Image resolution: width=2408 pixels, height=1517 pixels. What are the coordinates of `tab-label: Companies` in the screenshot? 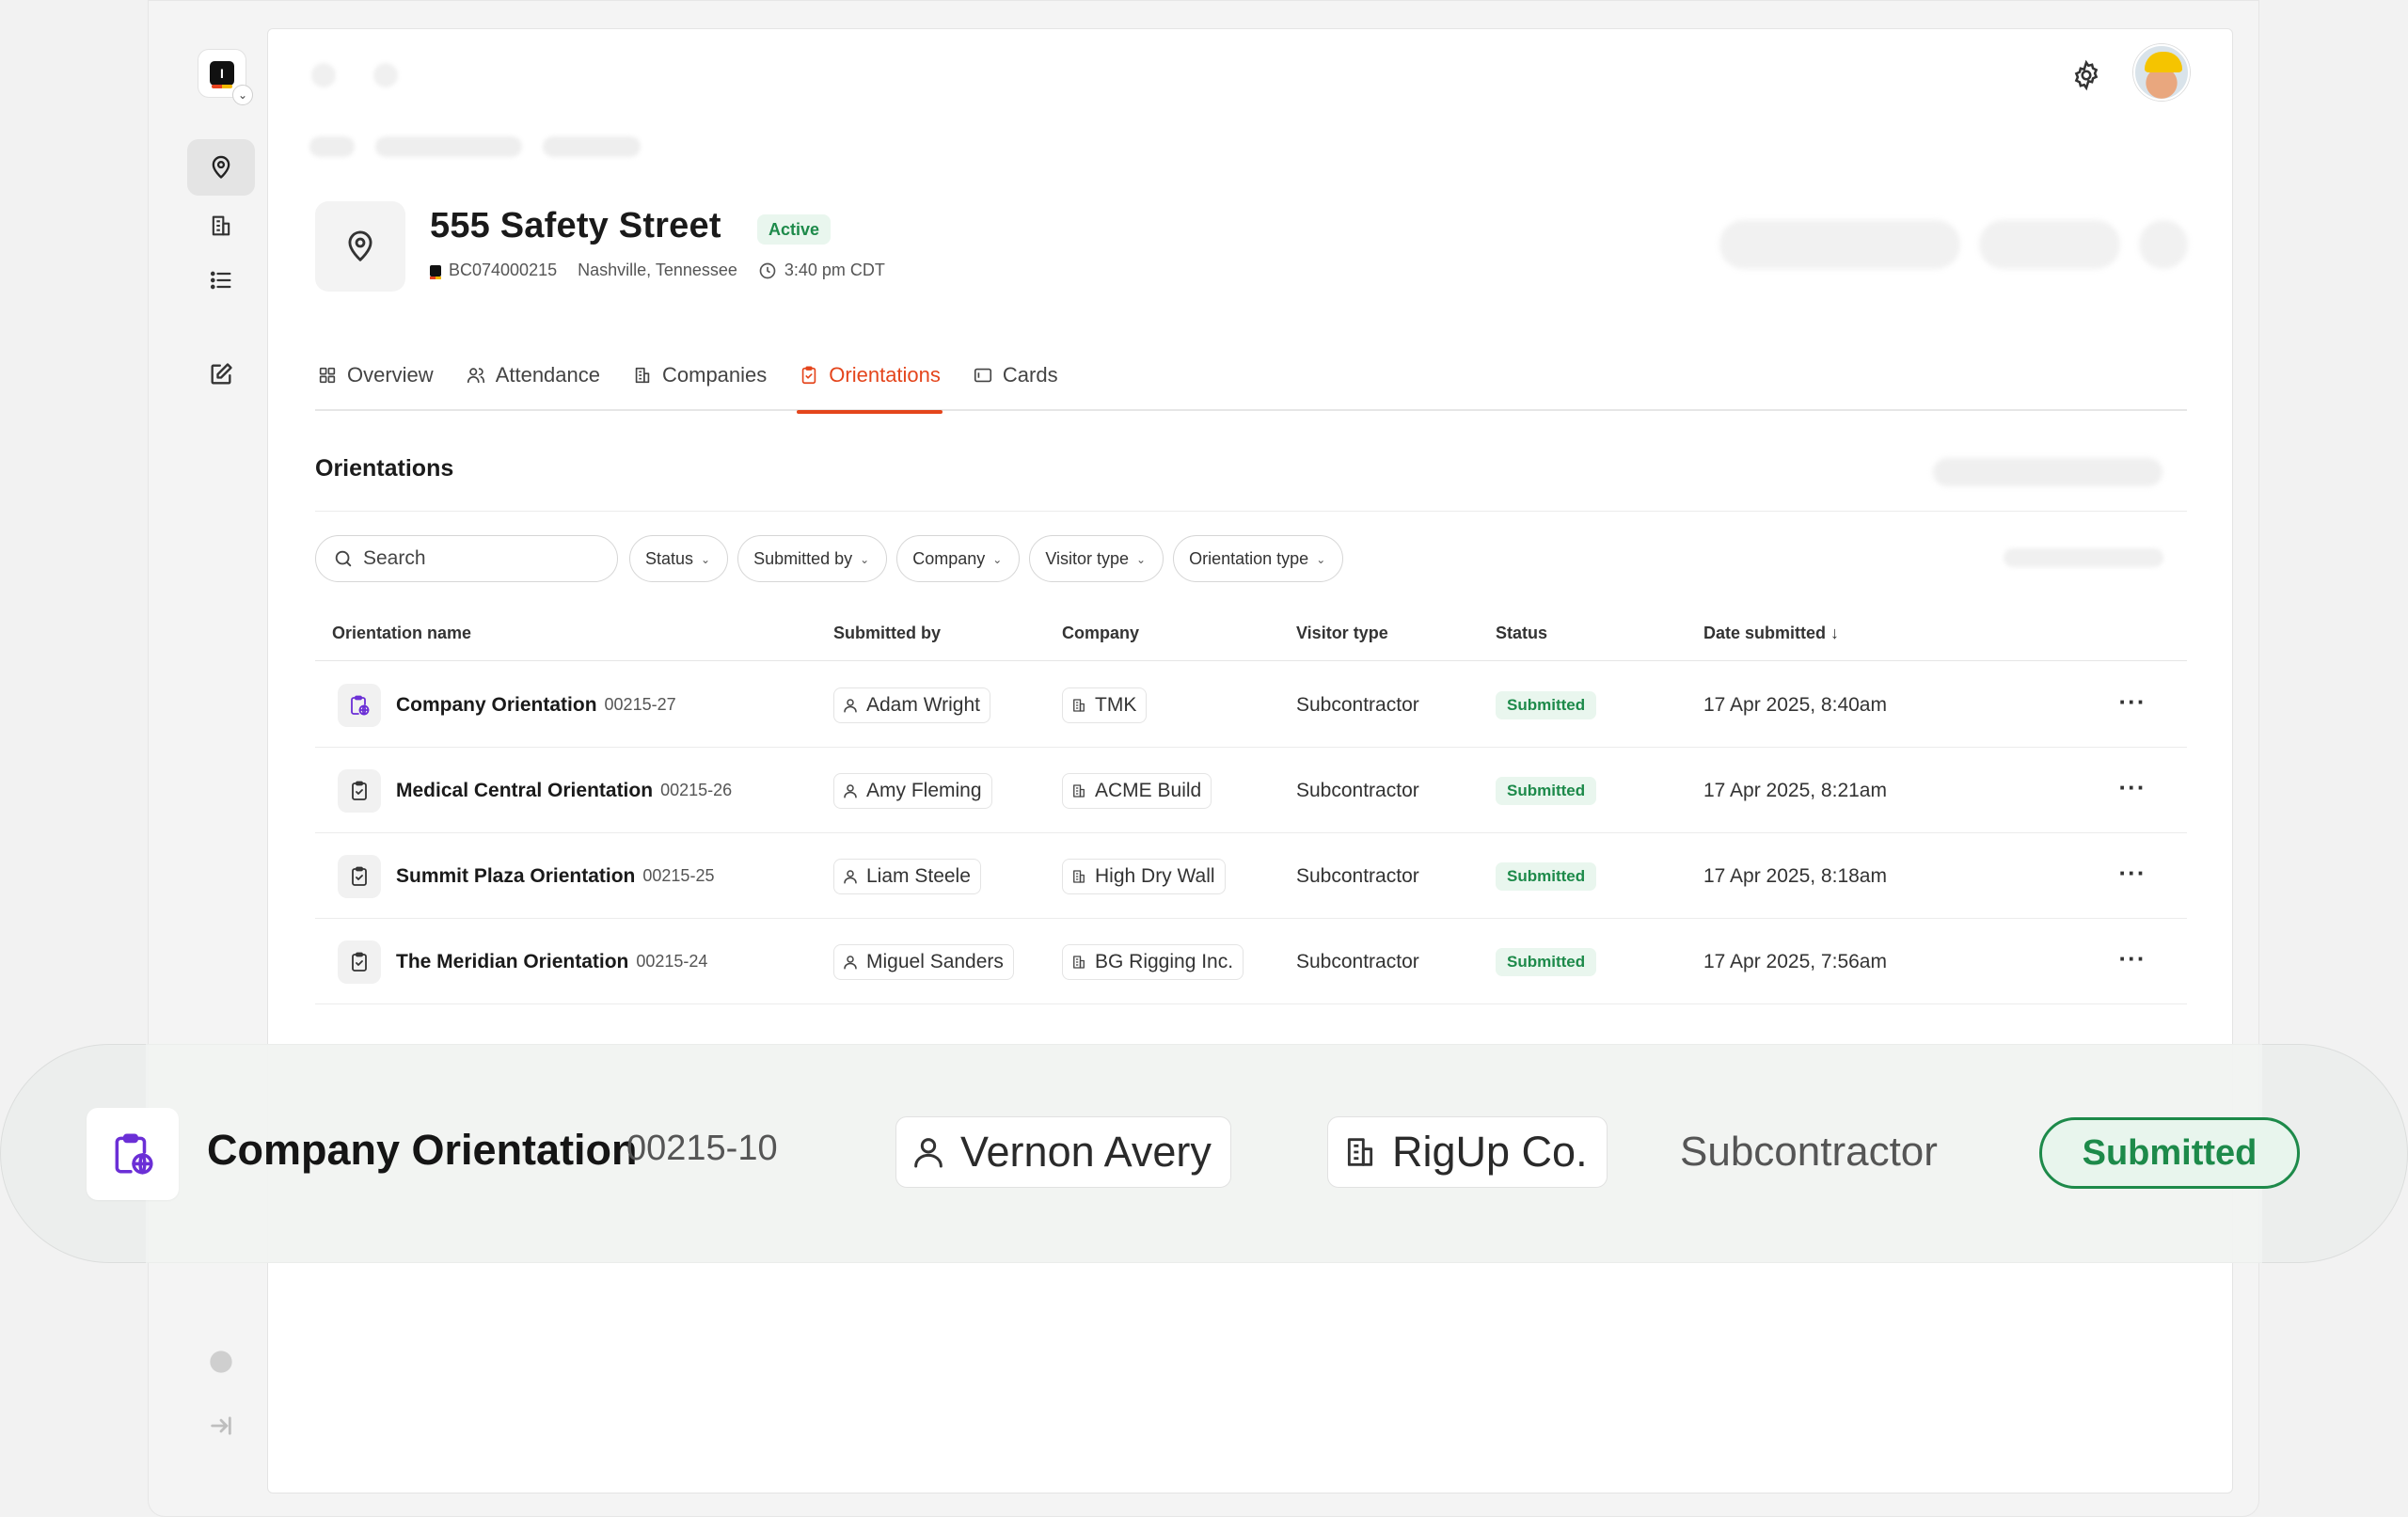 It's located at (715, 375).